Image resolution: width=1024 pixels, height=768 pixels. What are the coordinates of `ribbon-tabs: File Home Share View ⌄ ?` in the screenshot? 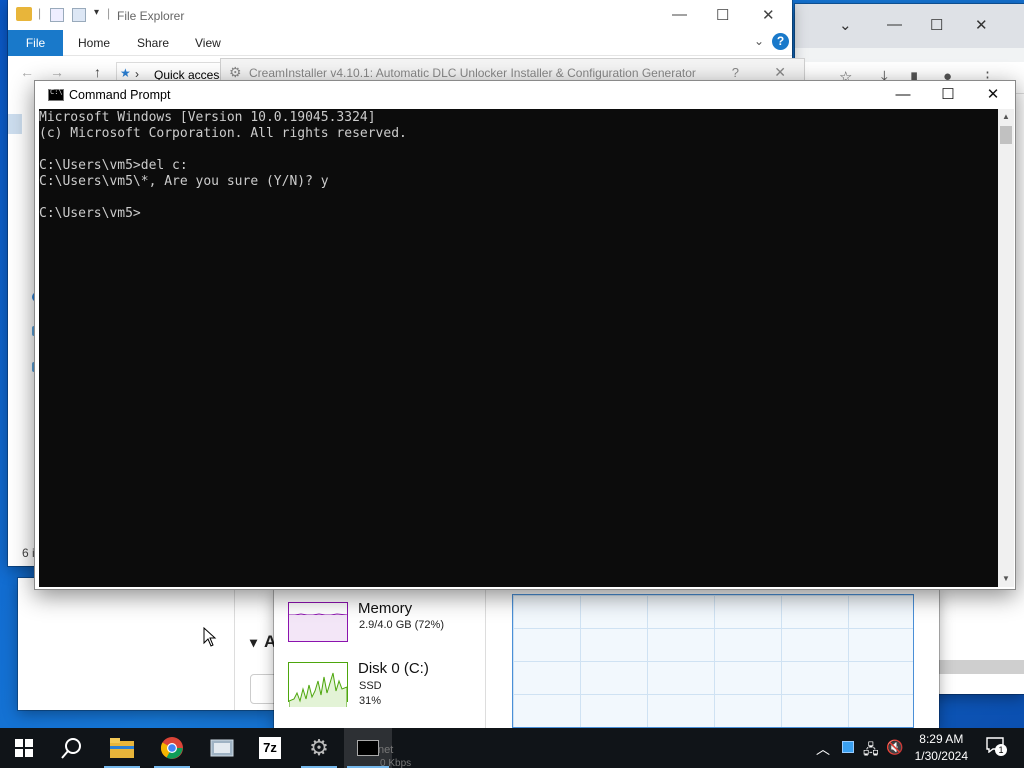 It's located at (400, 43).